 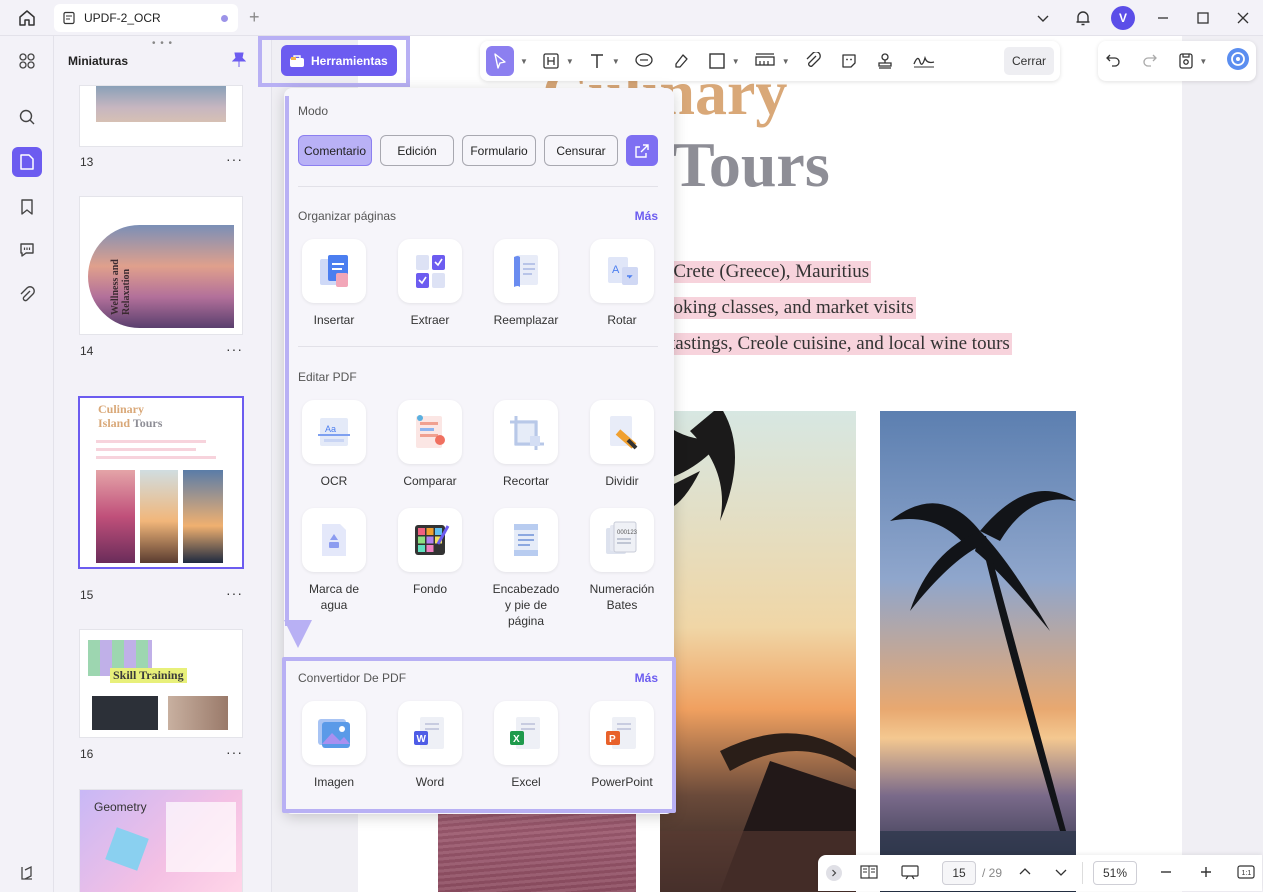 I want to click on measure-tool-icon, so click(x=765, y=61).